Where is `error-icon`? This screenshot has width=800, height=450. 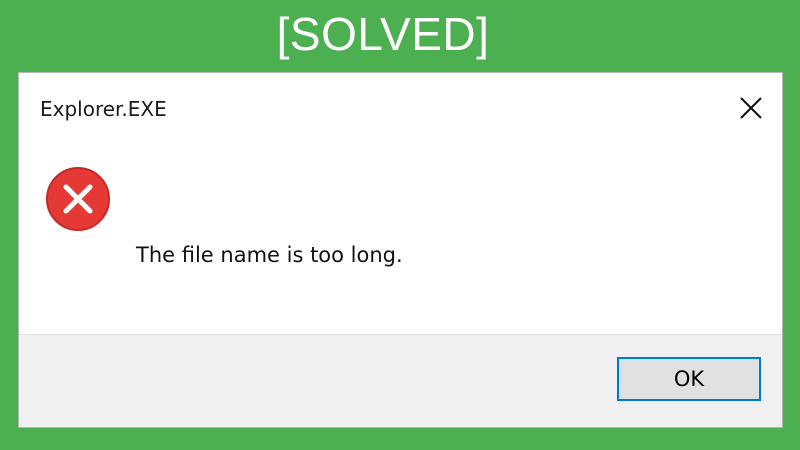
error-icon is located at coordinates (78, 199).